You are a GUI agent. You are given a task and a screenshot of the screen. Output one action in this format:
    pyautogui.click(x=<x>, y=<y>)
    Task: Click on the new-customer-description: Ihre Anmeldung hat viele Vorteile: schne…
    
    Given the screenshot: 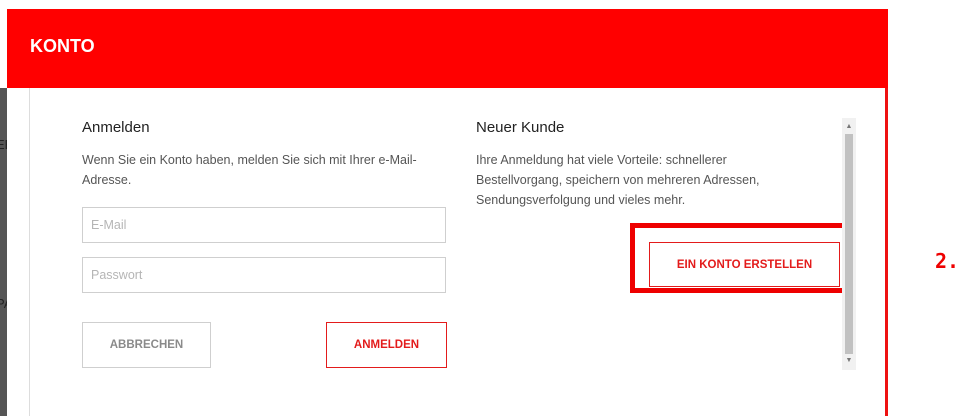 What is the action you would take?
    pyautogui.click(x=618, y=180)
    